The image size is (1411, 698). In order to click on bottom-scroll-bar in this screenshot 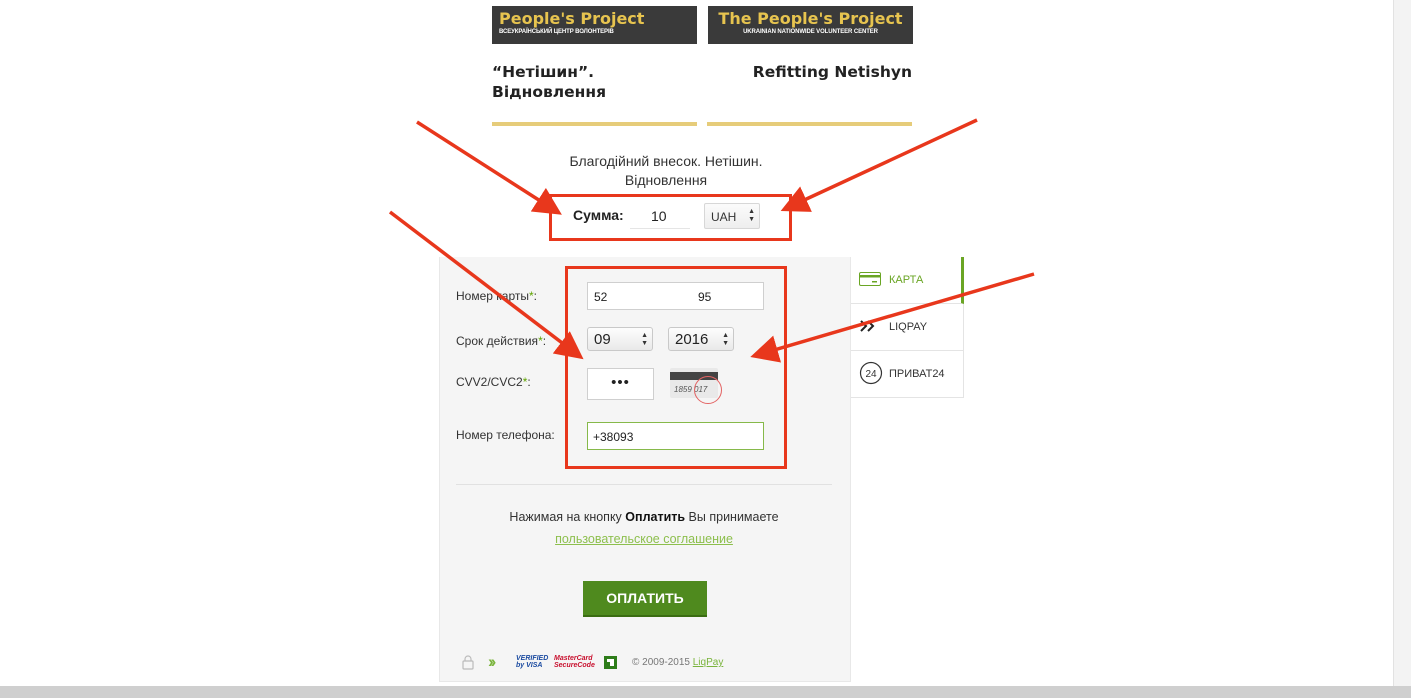, I will do `click(705, 692)`.